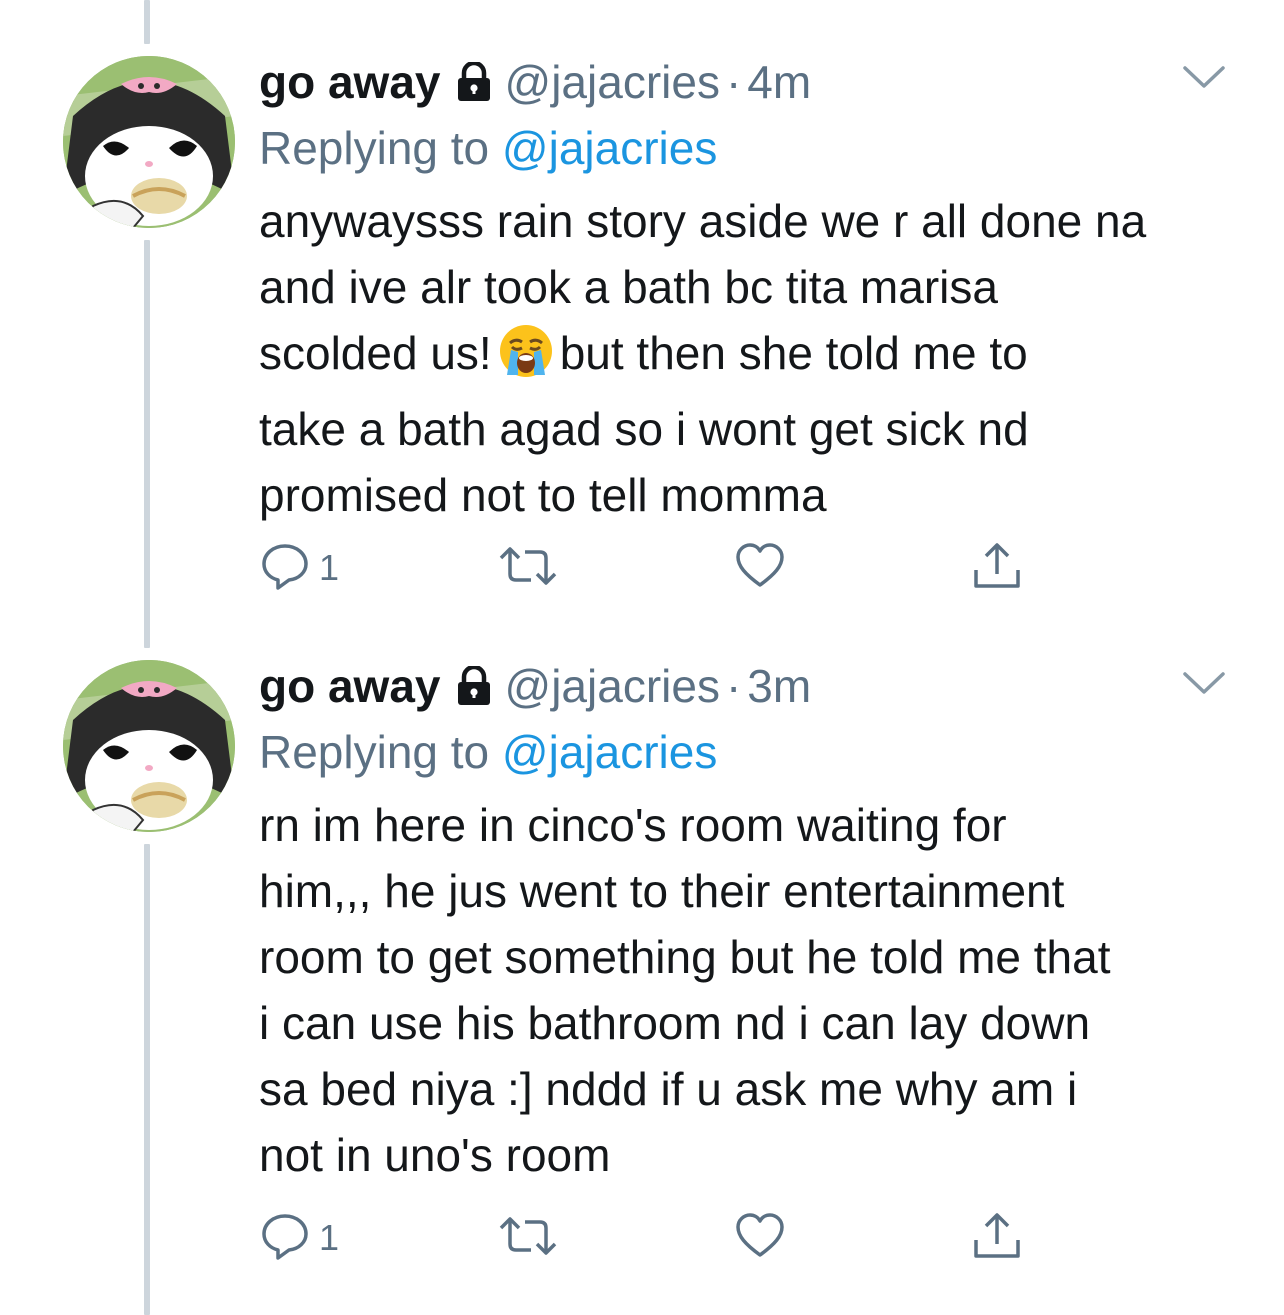 Image resolution: width=1284 pixels, height=1315 pixels. Describe the element at coordinates (543, 495) in the screenshot. I see `tweet-text-line: promised not to tell momma` at that location.